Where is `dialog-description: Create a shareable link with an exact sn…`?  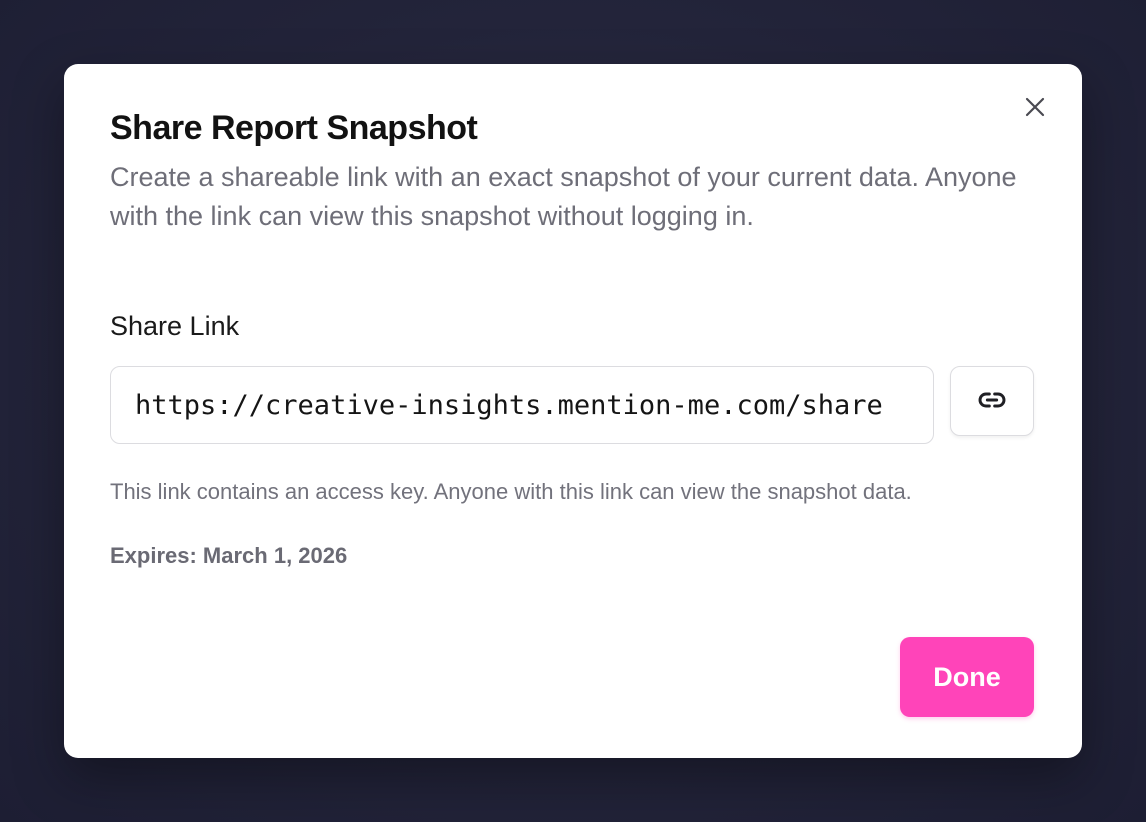 dialog-description: Create a shareable link with an exact sn… is located at coordinates (563, 196).